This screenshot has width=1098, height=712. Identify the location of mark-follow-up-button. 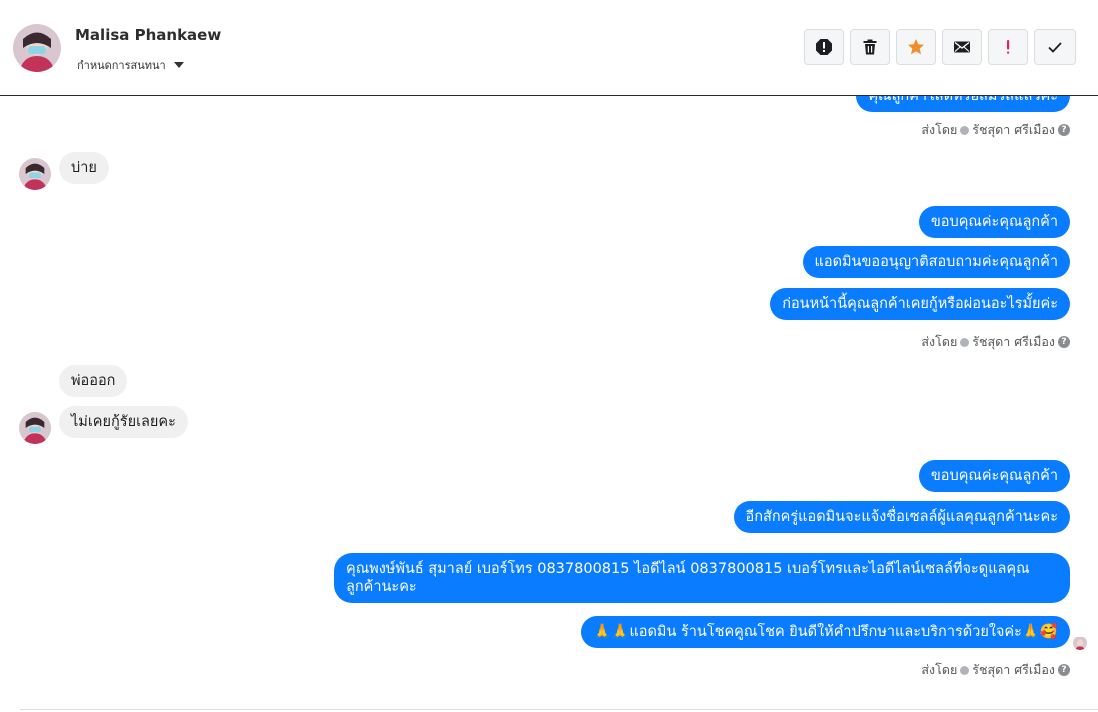
(1008, 47).